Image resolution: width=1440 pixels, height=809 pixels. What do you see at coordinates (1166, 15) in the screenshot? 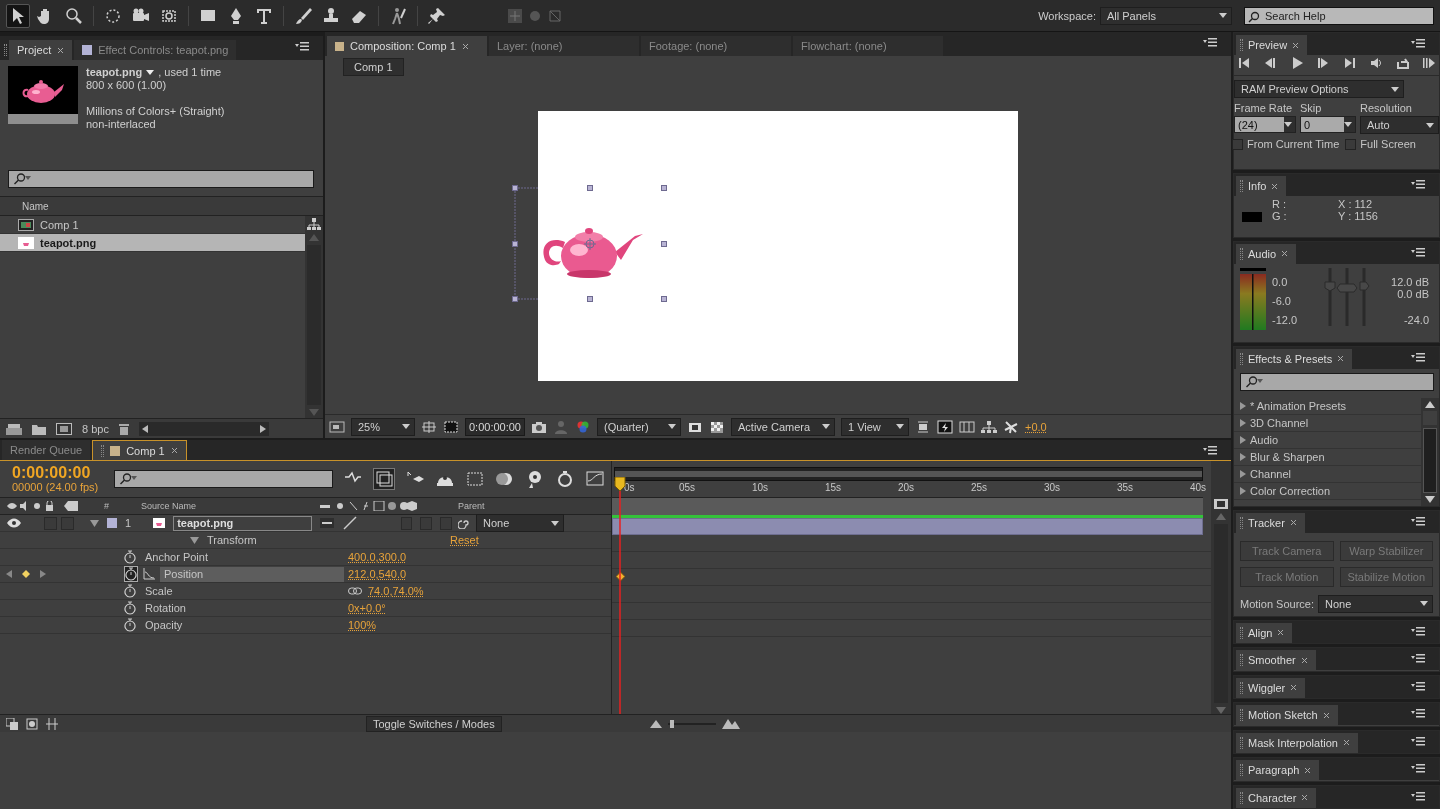
I see `workspace-dropdown: All Panels` at bounding box center [1166, 15].